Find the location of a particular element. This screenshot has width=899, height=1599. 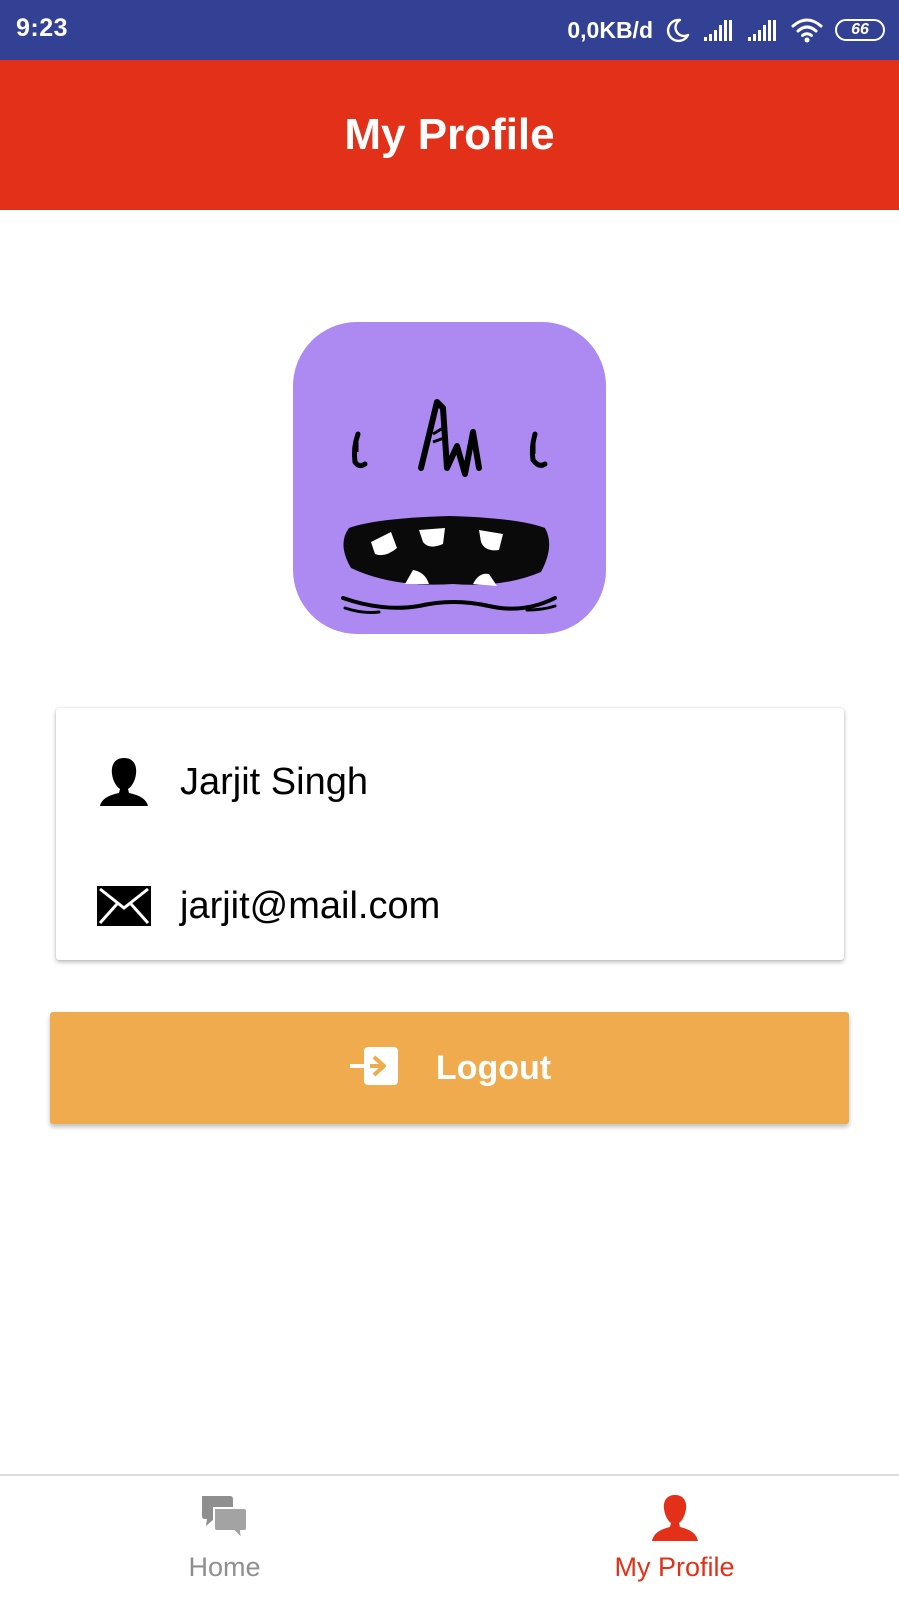

nav-item-home: Home is located at coordinates (224, 1537).